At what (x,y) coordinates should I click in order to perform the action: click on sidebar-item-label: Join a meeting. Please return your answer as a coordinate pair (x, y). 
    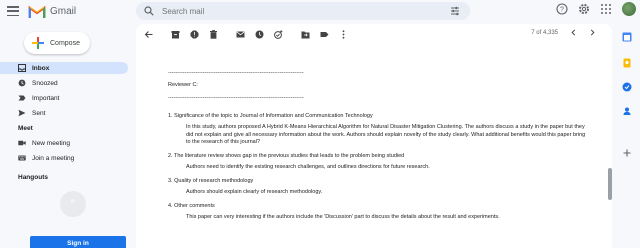
    Looking at the image, I should click on (53, 158).